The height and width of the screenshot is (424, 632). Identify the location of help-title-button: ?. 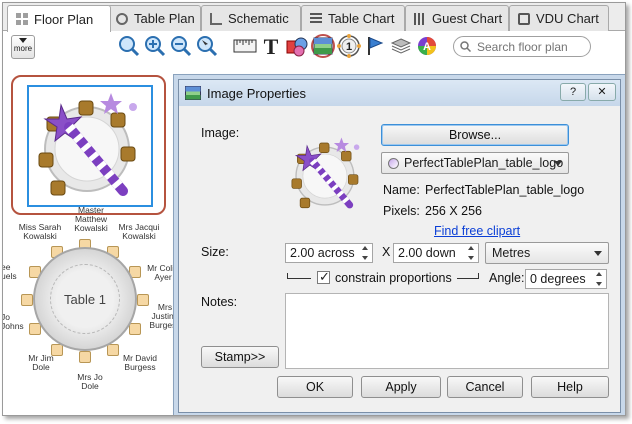
(573, 92).